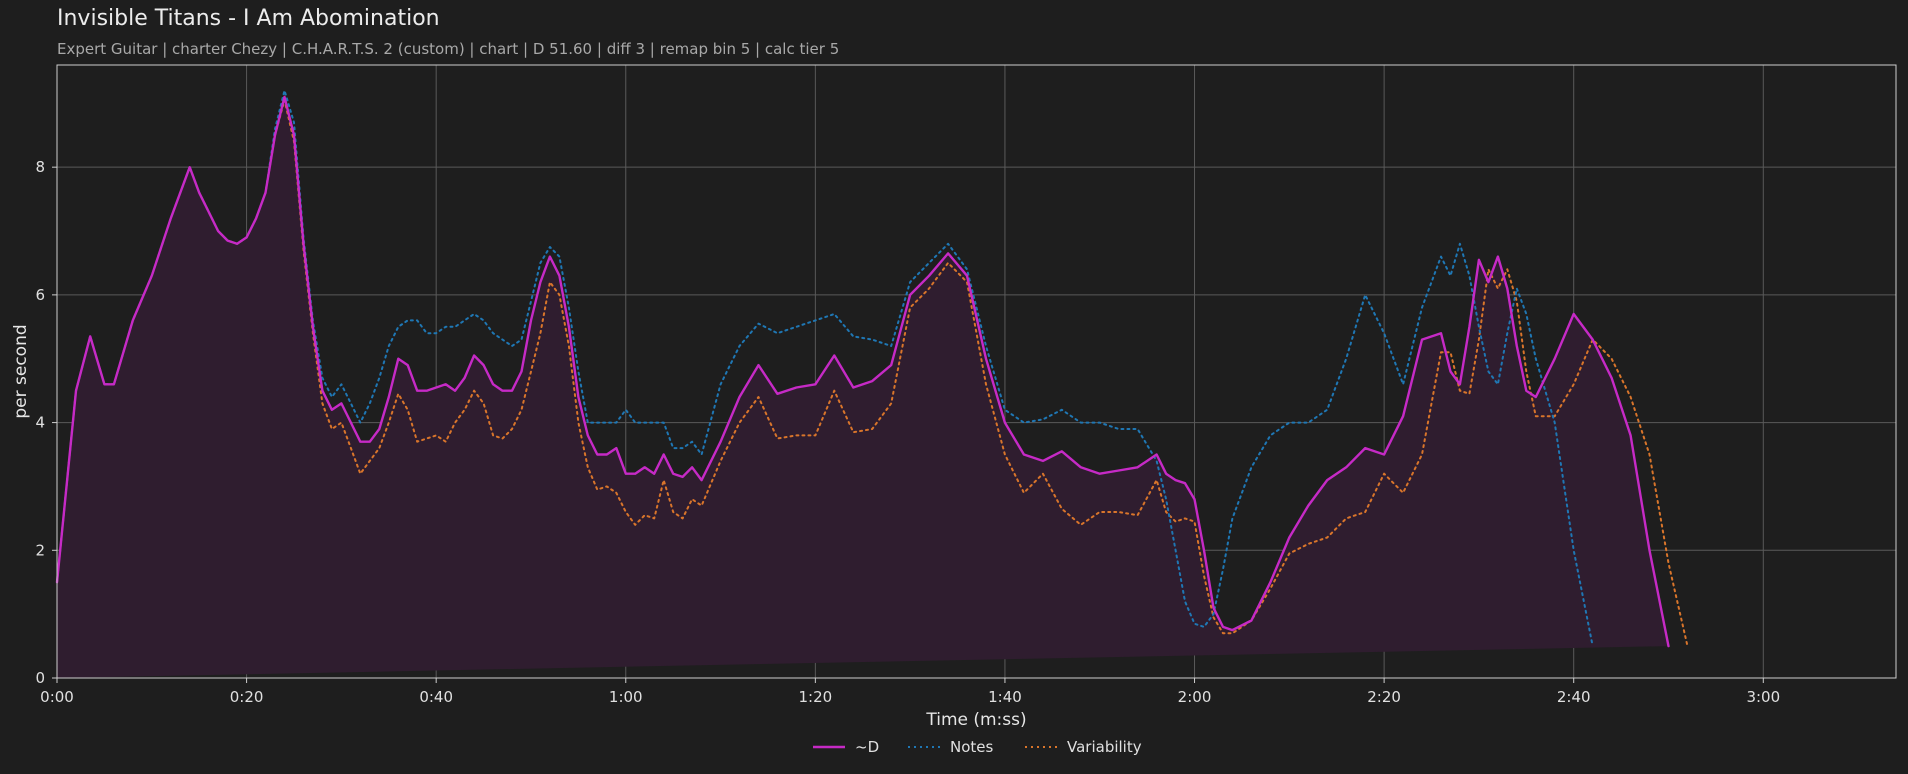 The height and width of the screenshot is (774, 1908). Describe the element at coordinates (975, 720) in the screenshot. I see `x-axis-label: Time (m:ss)` at that location.